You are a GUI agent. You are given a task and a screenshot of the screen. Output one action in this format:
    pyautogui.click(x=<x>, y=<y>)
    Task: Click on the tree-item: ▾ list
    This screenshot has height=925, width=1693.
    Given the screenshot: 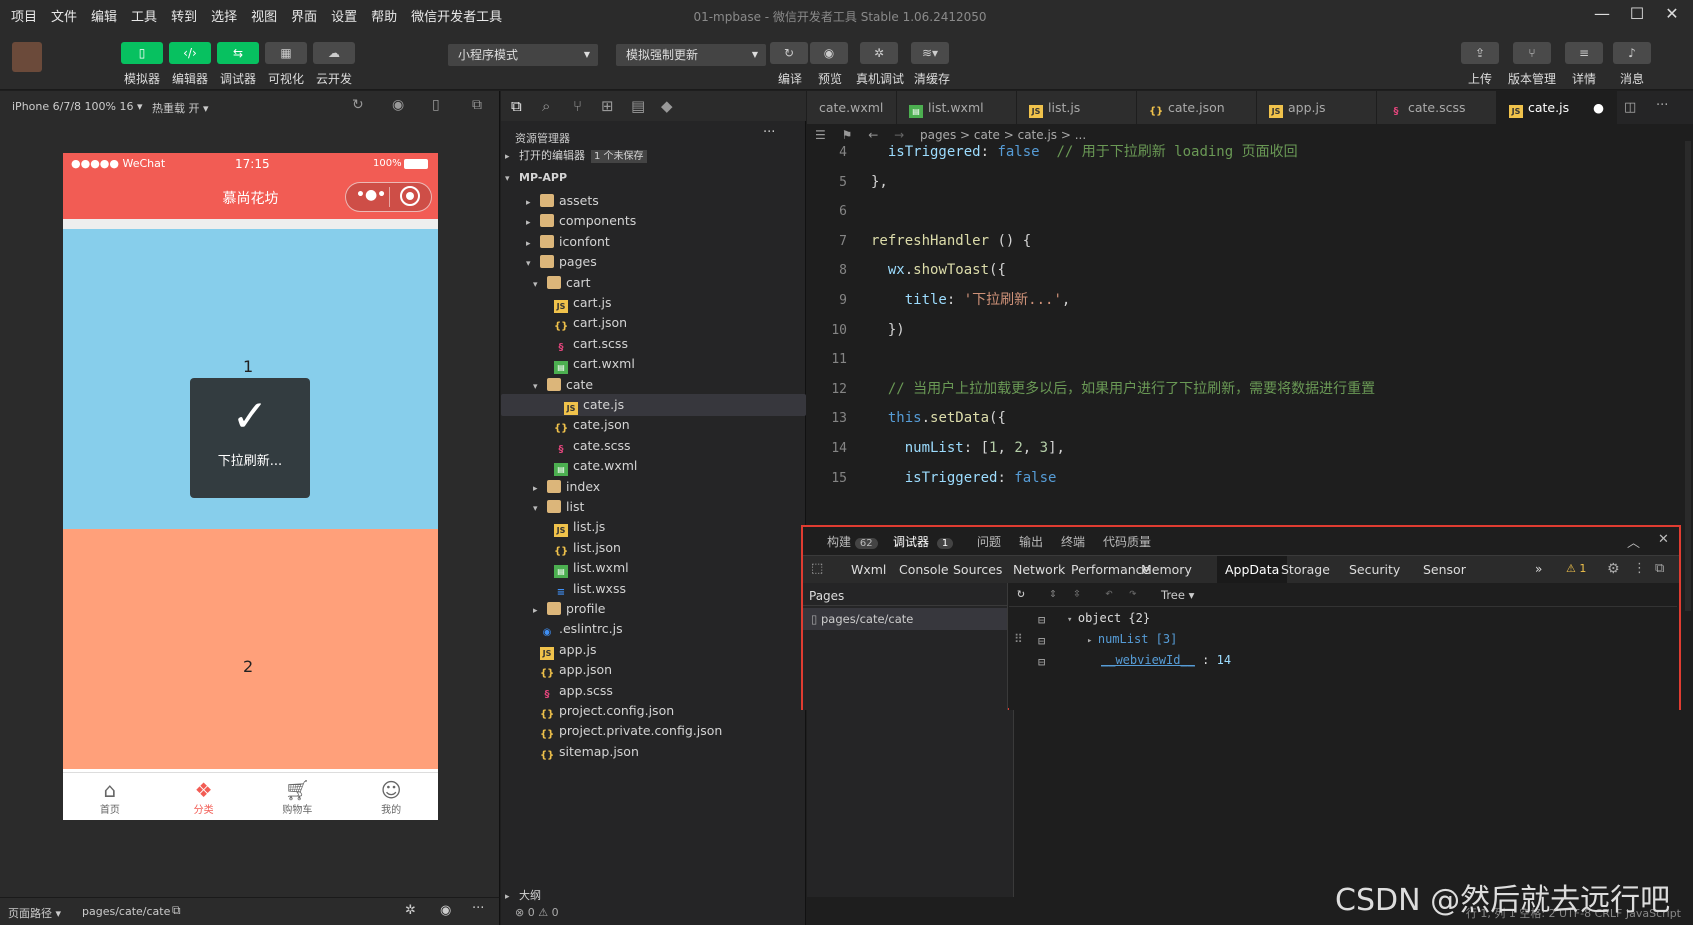 What is the action you would take?
    pyautogui.click(x=653, y=507)
    